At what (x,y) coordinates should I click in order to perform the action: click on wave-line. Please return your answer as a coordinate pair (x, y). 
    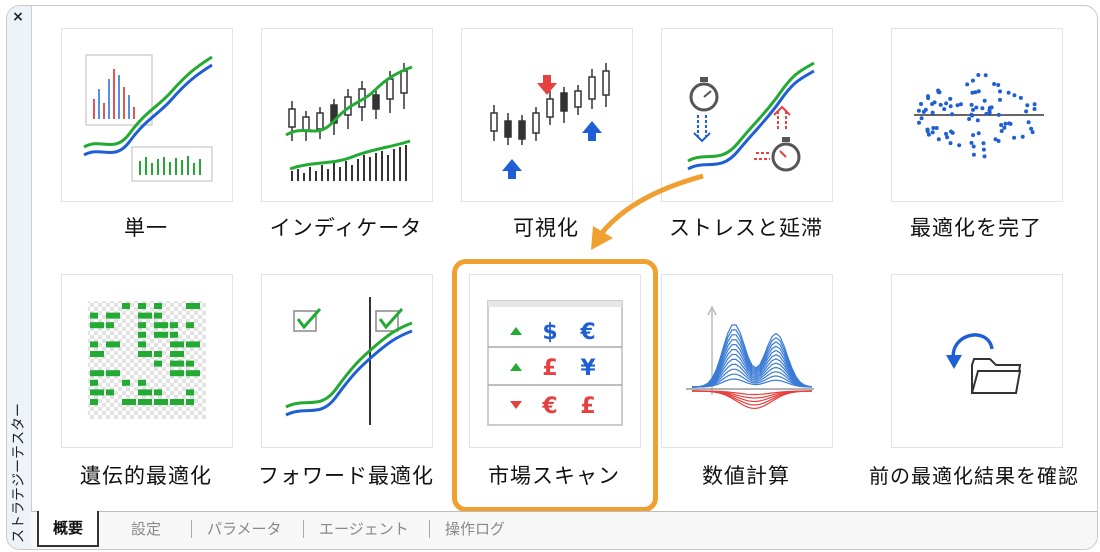
    Looking at the image, I should click on (752, 400).